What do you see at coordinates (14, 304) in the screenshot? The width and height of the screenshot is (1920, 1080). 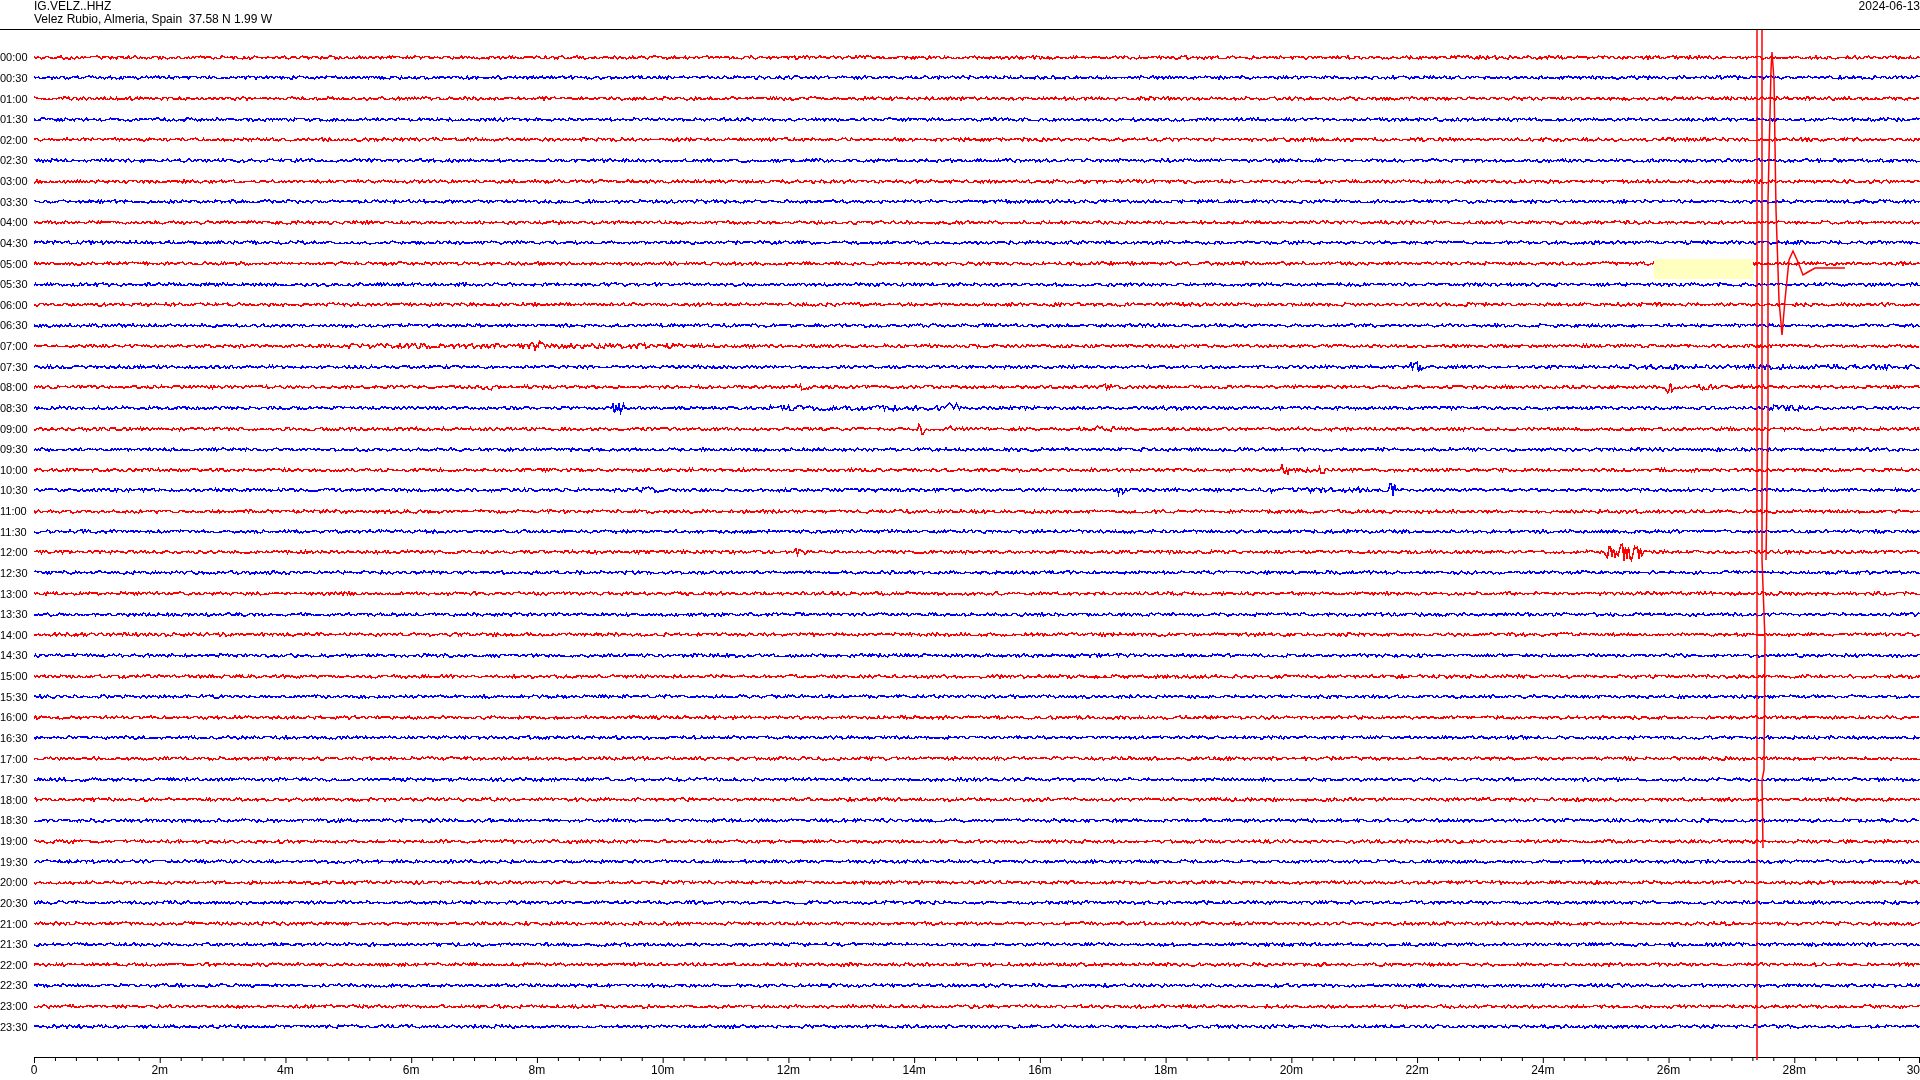 I see `time-label: 06:00` at bounding box center [14, 304].